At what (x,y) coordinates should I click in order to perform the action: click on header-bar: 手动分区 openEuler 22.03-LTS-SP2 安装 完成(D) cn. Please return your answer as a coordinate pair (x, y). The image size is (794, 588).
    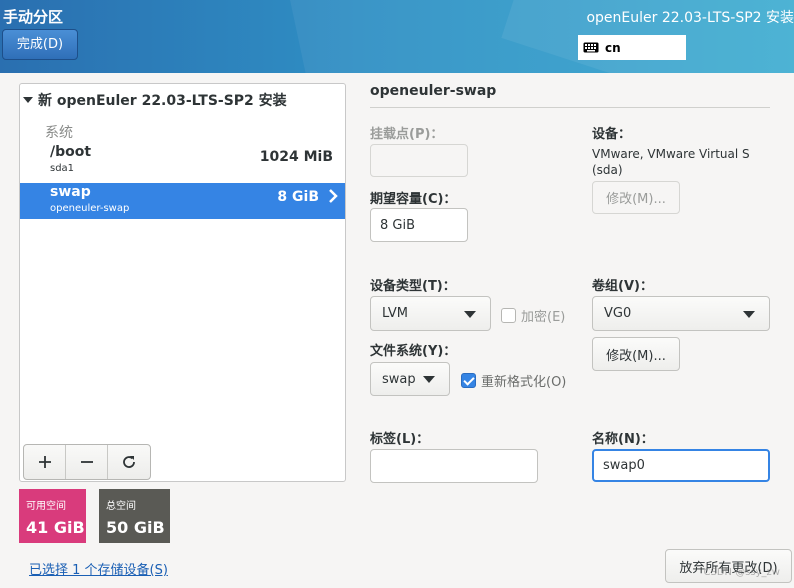
    Looking at the image, I should click on (397, 36).